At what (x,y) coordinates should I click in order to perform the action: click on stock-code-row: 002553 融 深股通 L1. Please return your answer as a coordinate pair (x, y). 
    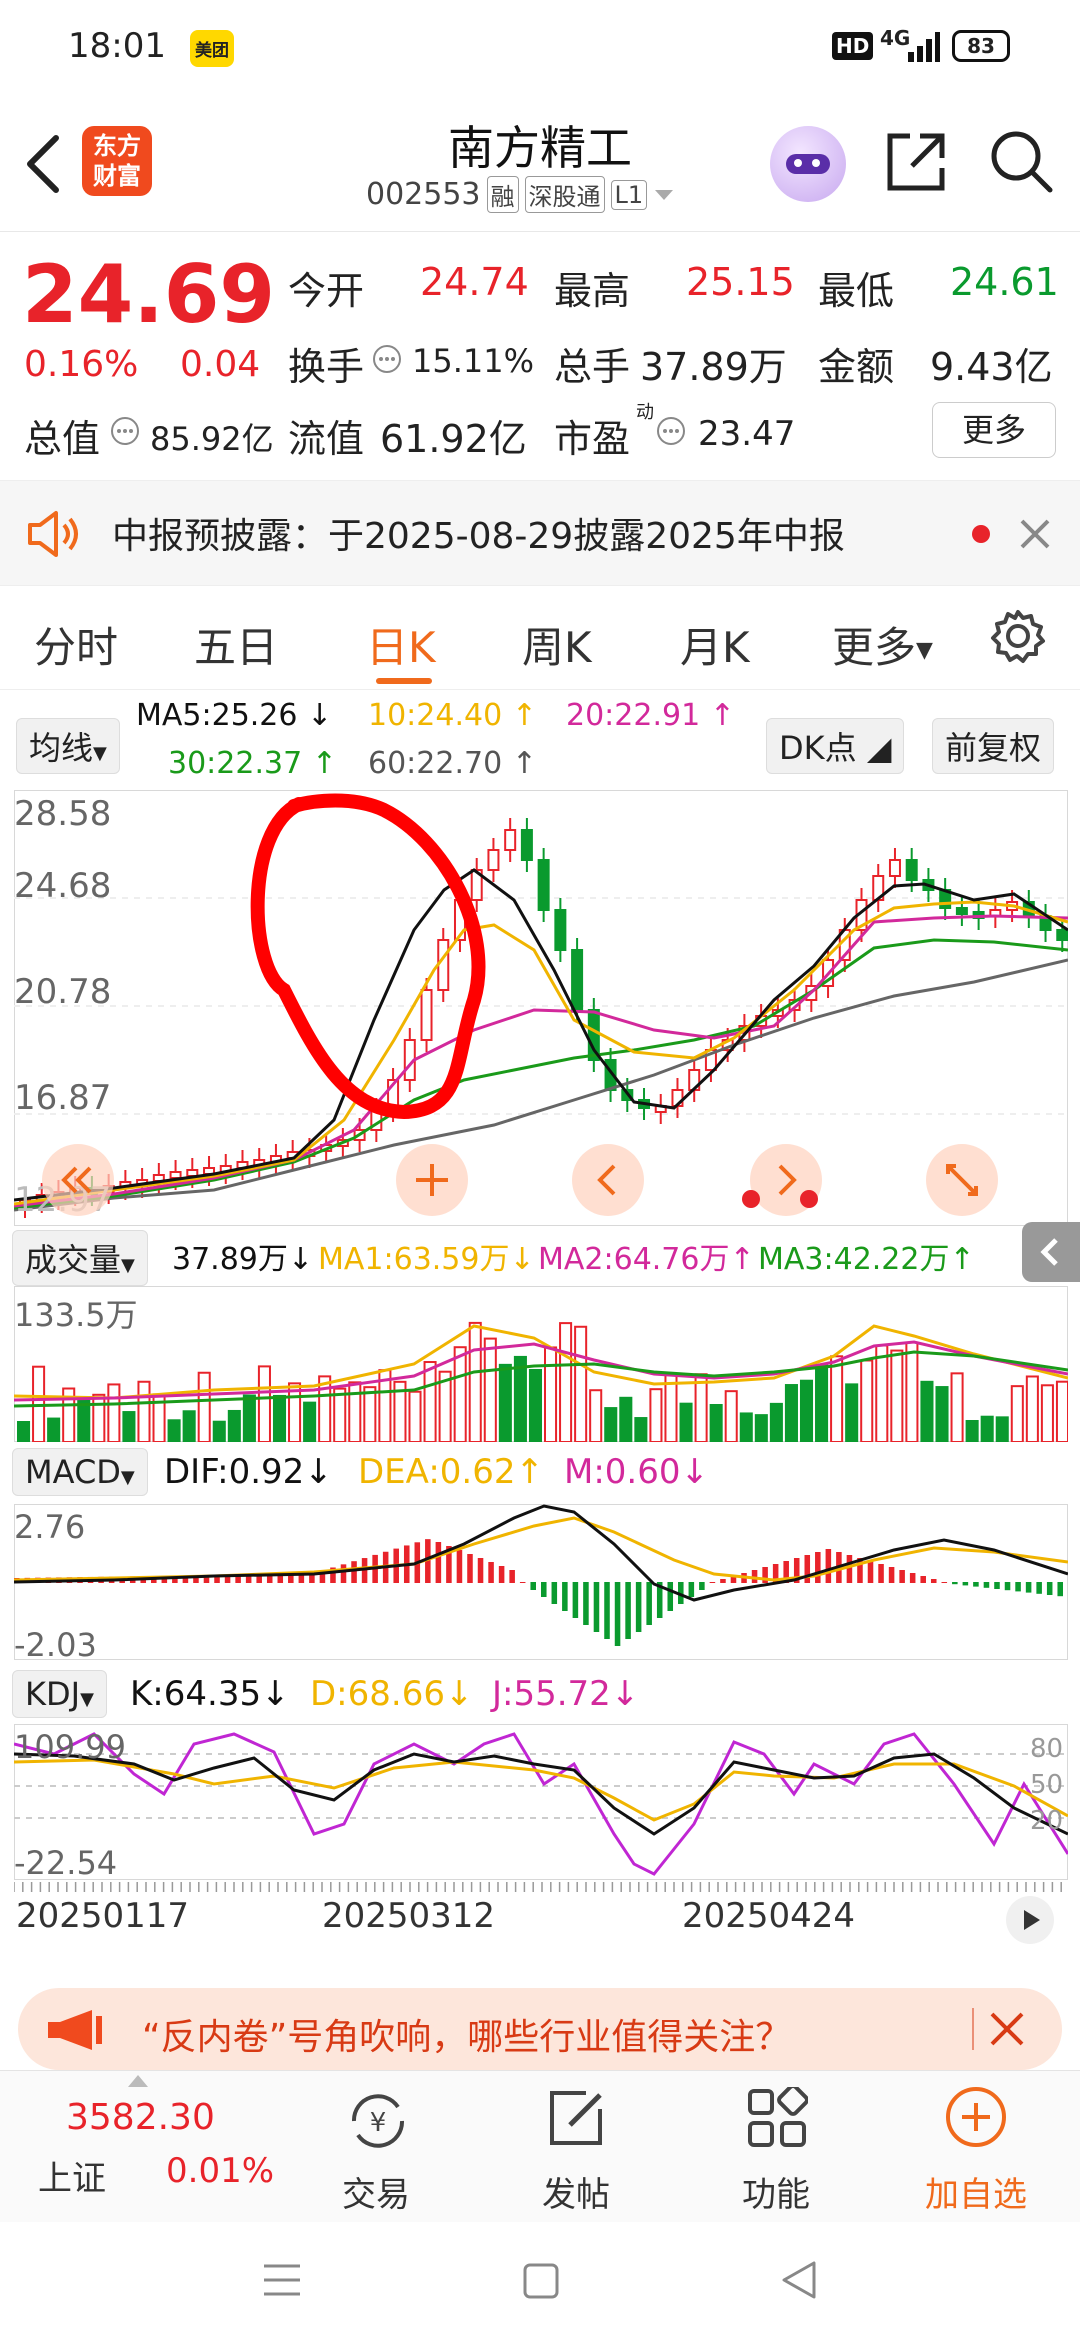
    Looking at the image, I should click on (520, 194).